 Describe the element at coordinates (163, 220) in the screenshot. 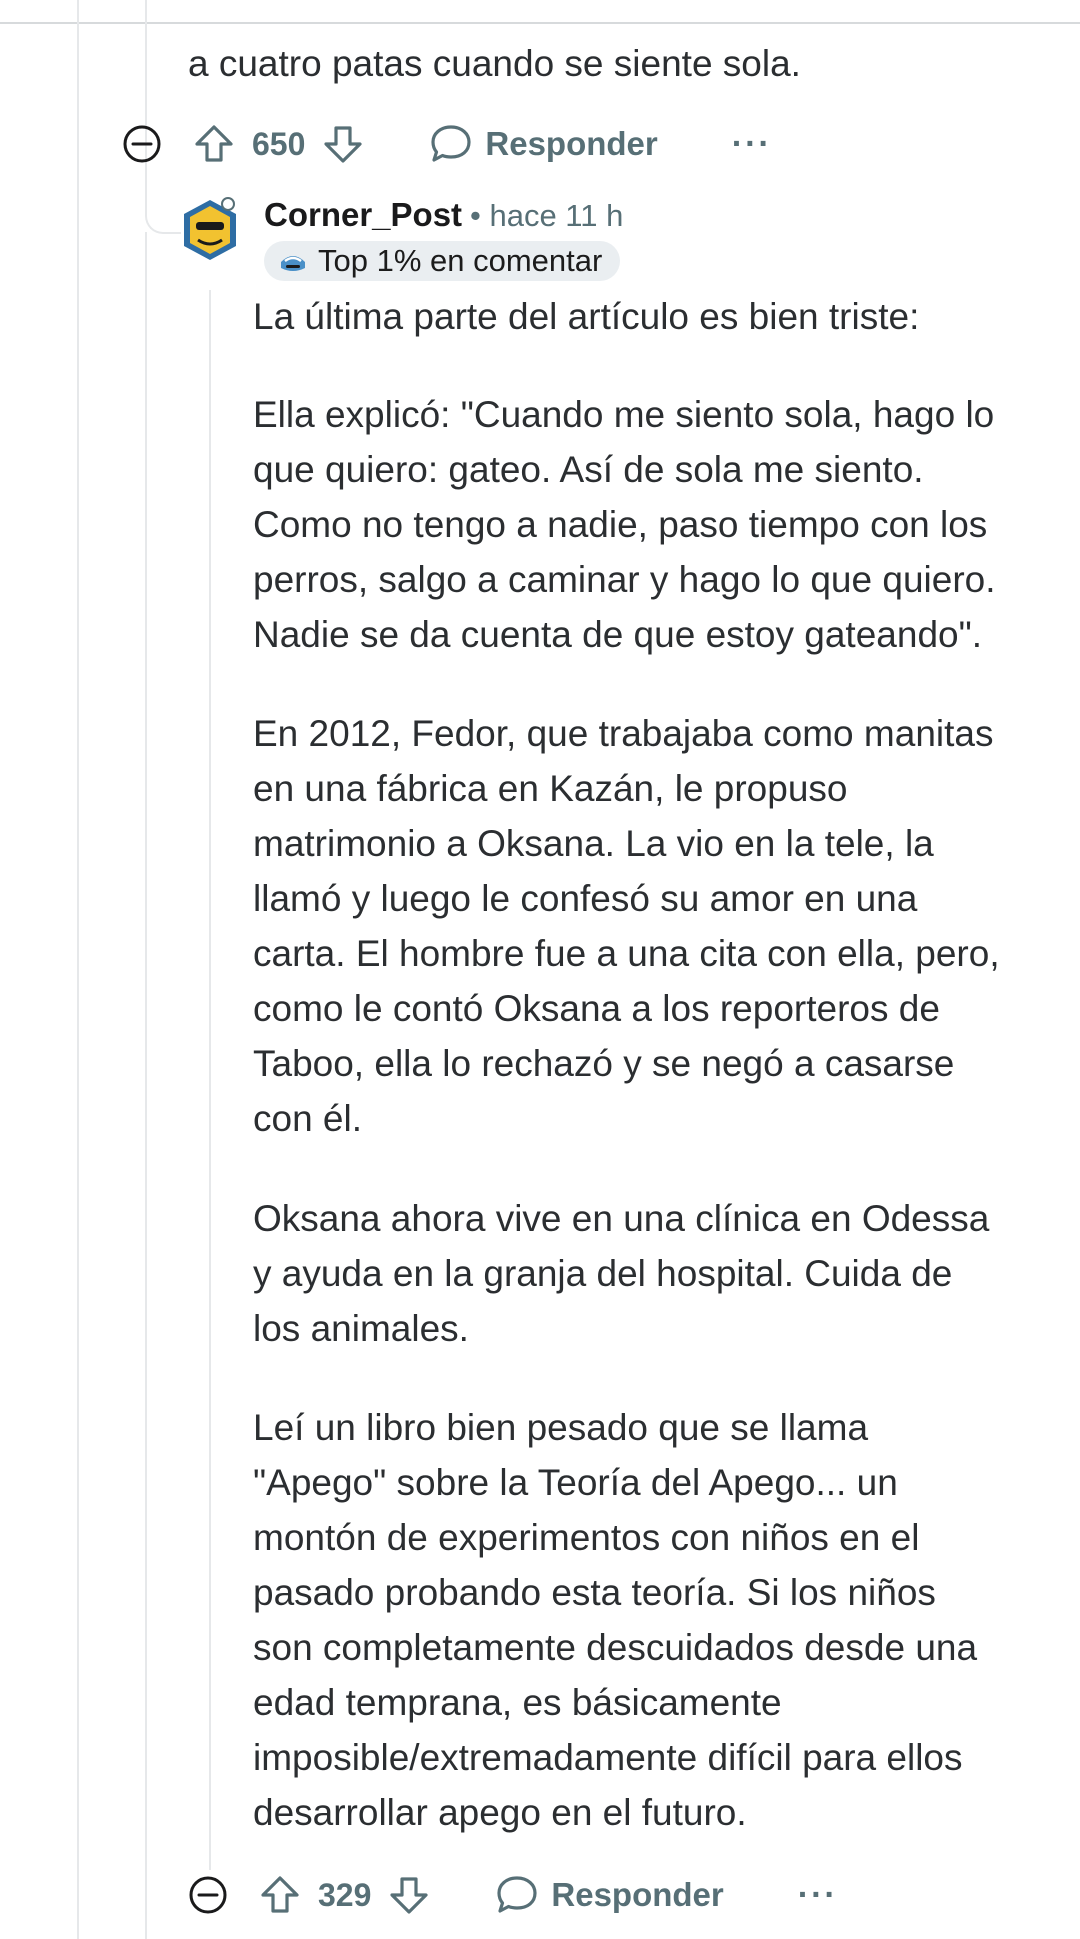

I see `reply-connector` at that location.